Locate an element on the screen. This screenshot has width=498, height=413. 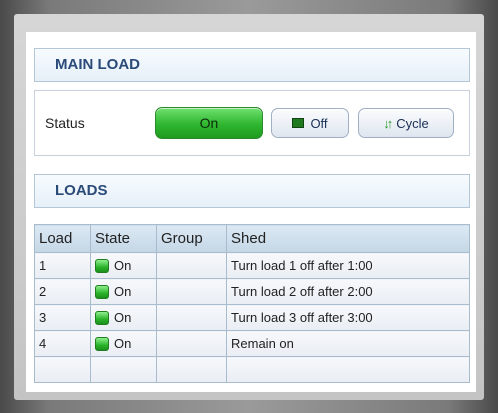
load-number: 3 is located at coordinates (62, 317).